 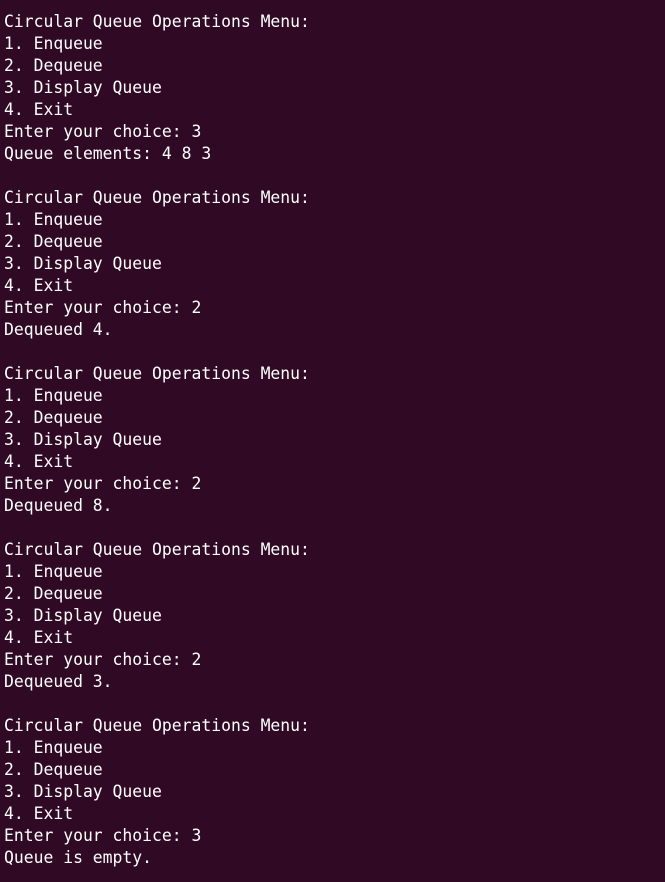 I want to click on terminal-line: Dequeued 4., so click(x=58, y=329).